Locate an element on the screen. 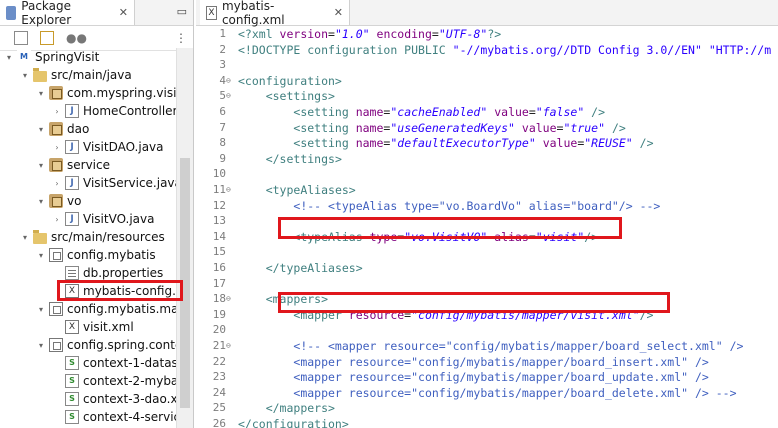  code-line: 4 ⊖ <configuration> is located at coordinates (487, 81).